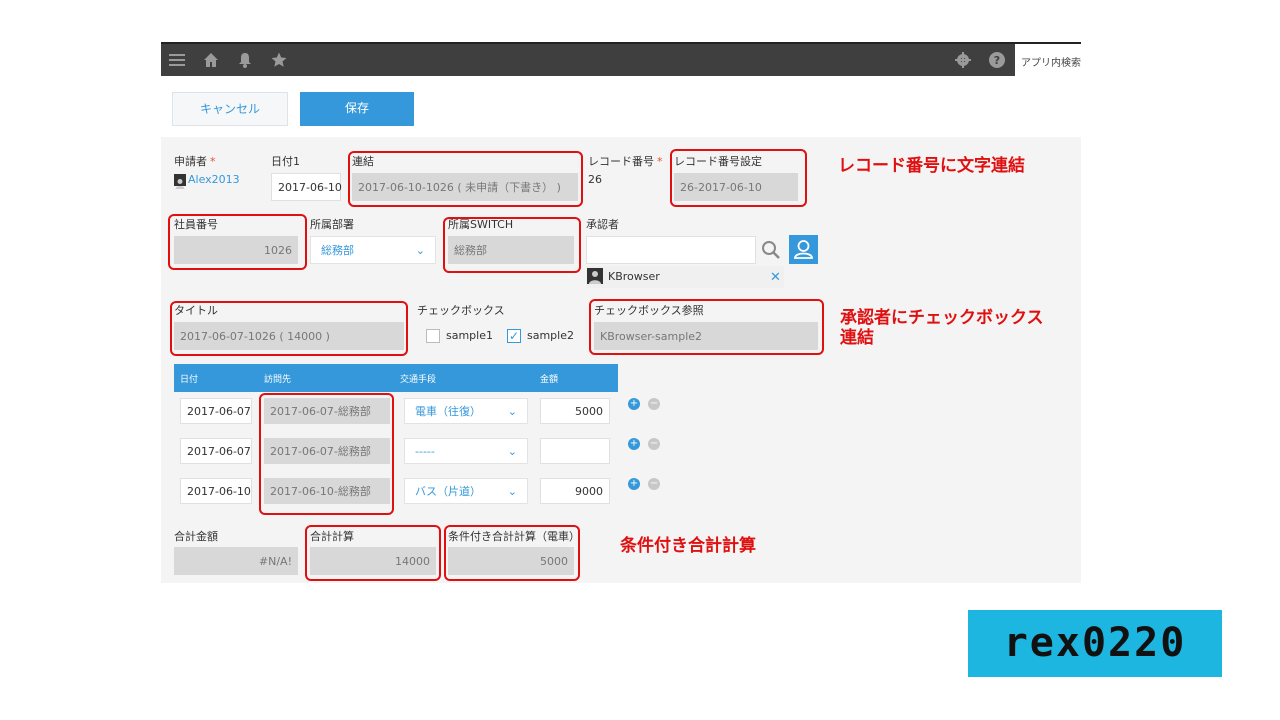 This screenshot has height=720, width=1280. I want to click on column-header-date: 日付, so click(189, 380).